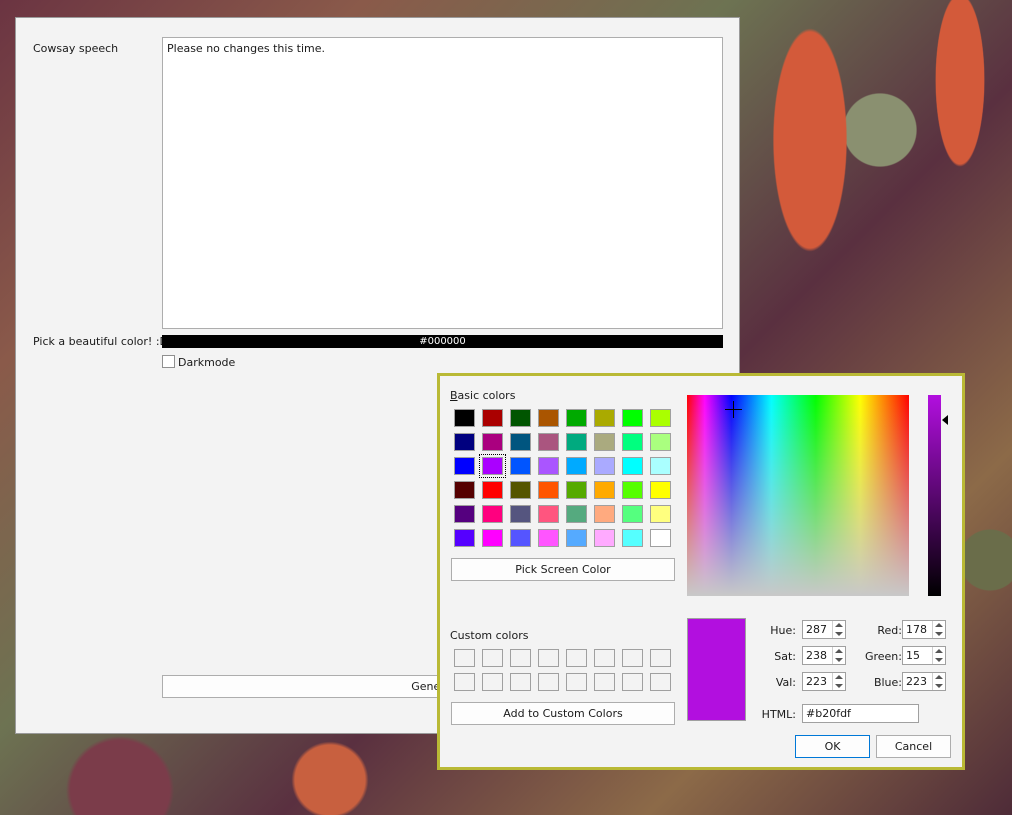 Image resolution: width=1012 pixels, height=815 pixels. Describe the element at coordinates (785, 656) in the screenshot. I see `sat-label: Sat:` at that location.